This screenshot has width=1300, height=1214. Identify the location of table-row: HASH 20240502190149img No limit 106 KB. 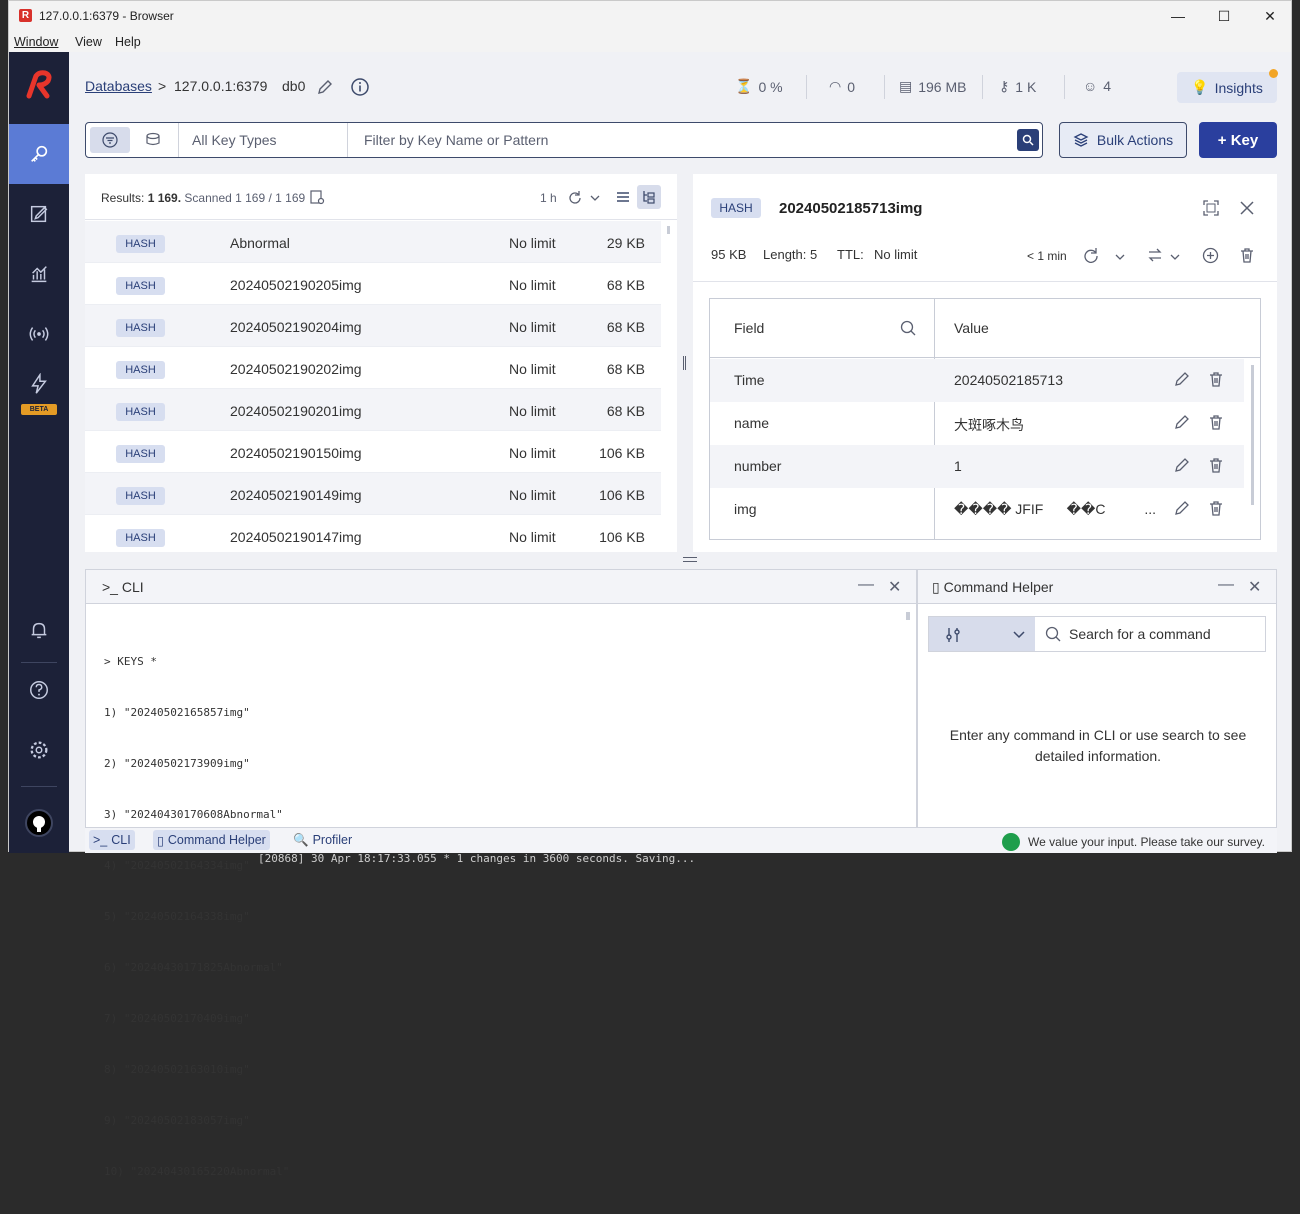
(373, 494).